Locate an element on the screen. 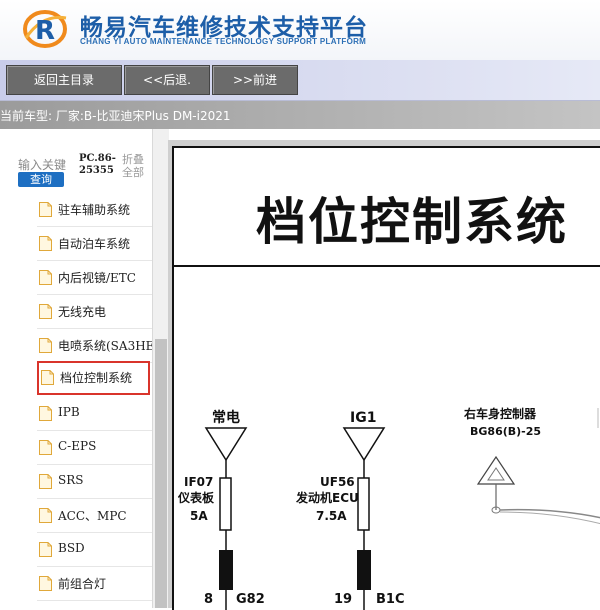 Image resolution: width=600 pixels, height=610 pixels. col1-fuse-location: 仪表板 is located at coordinates (196, 498).